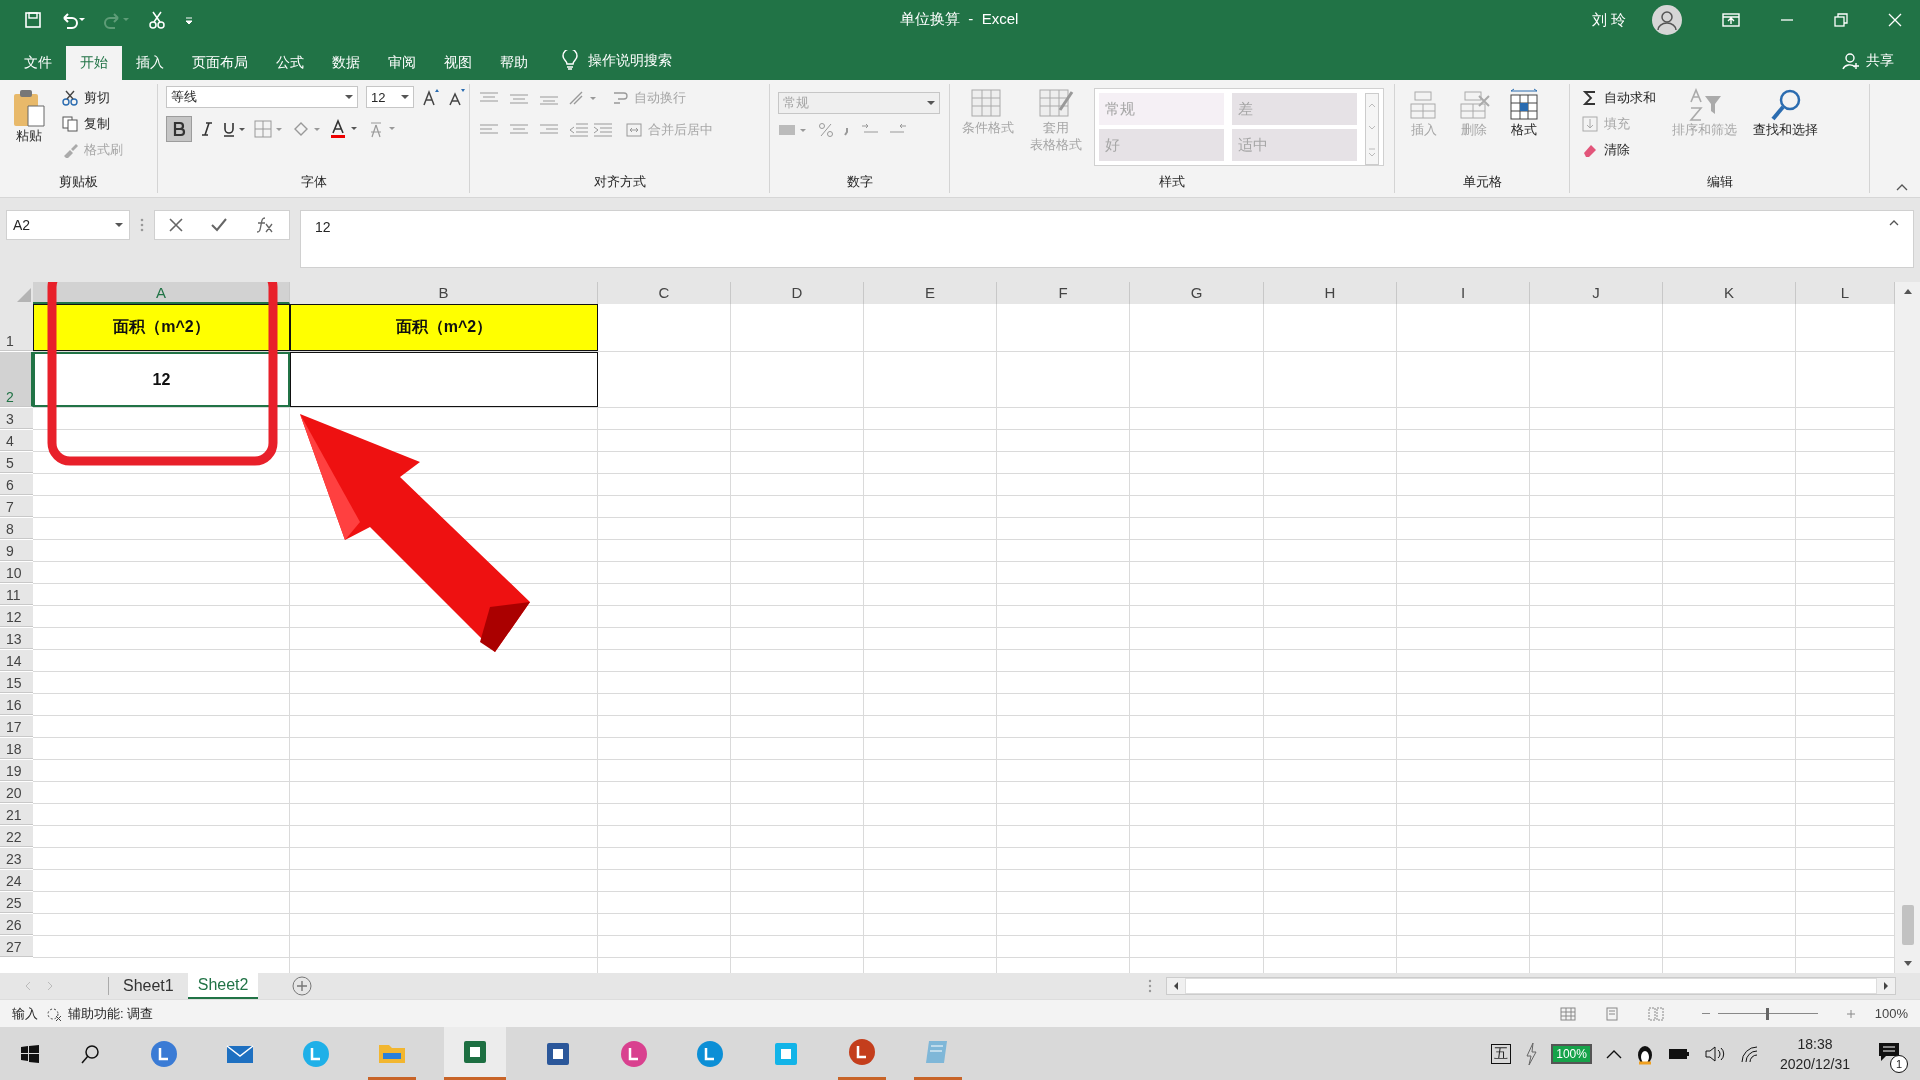 The height and width of the screenshot is (1080, 1920). What do you see at coordinates (16, 946) in the screenshot?
I see `row-header: 27` at bounding box center [16, 946].